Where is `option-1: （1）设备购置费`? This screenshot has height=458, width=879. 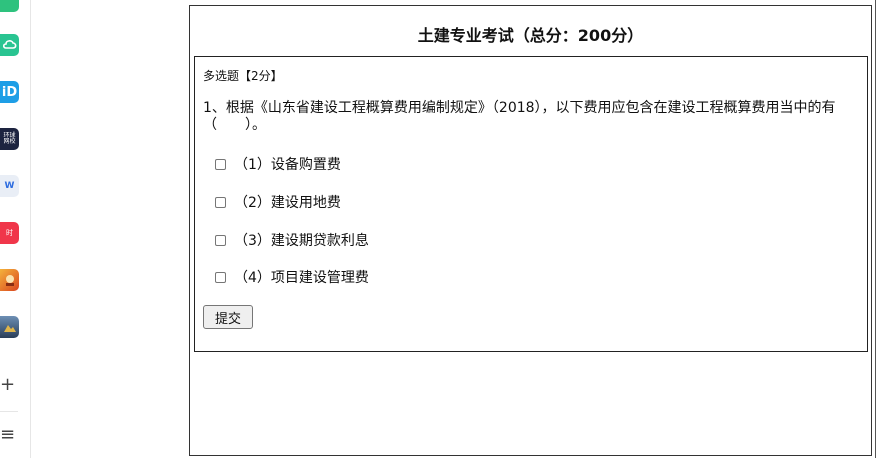 option-1: （1）设备购置费 is located at coordinates (278, 164).